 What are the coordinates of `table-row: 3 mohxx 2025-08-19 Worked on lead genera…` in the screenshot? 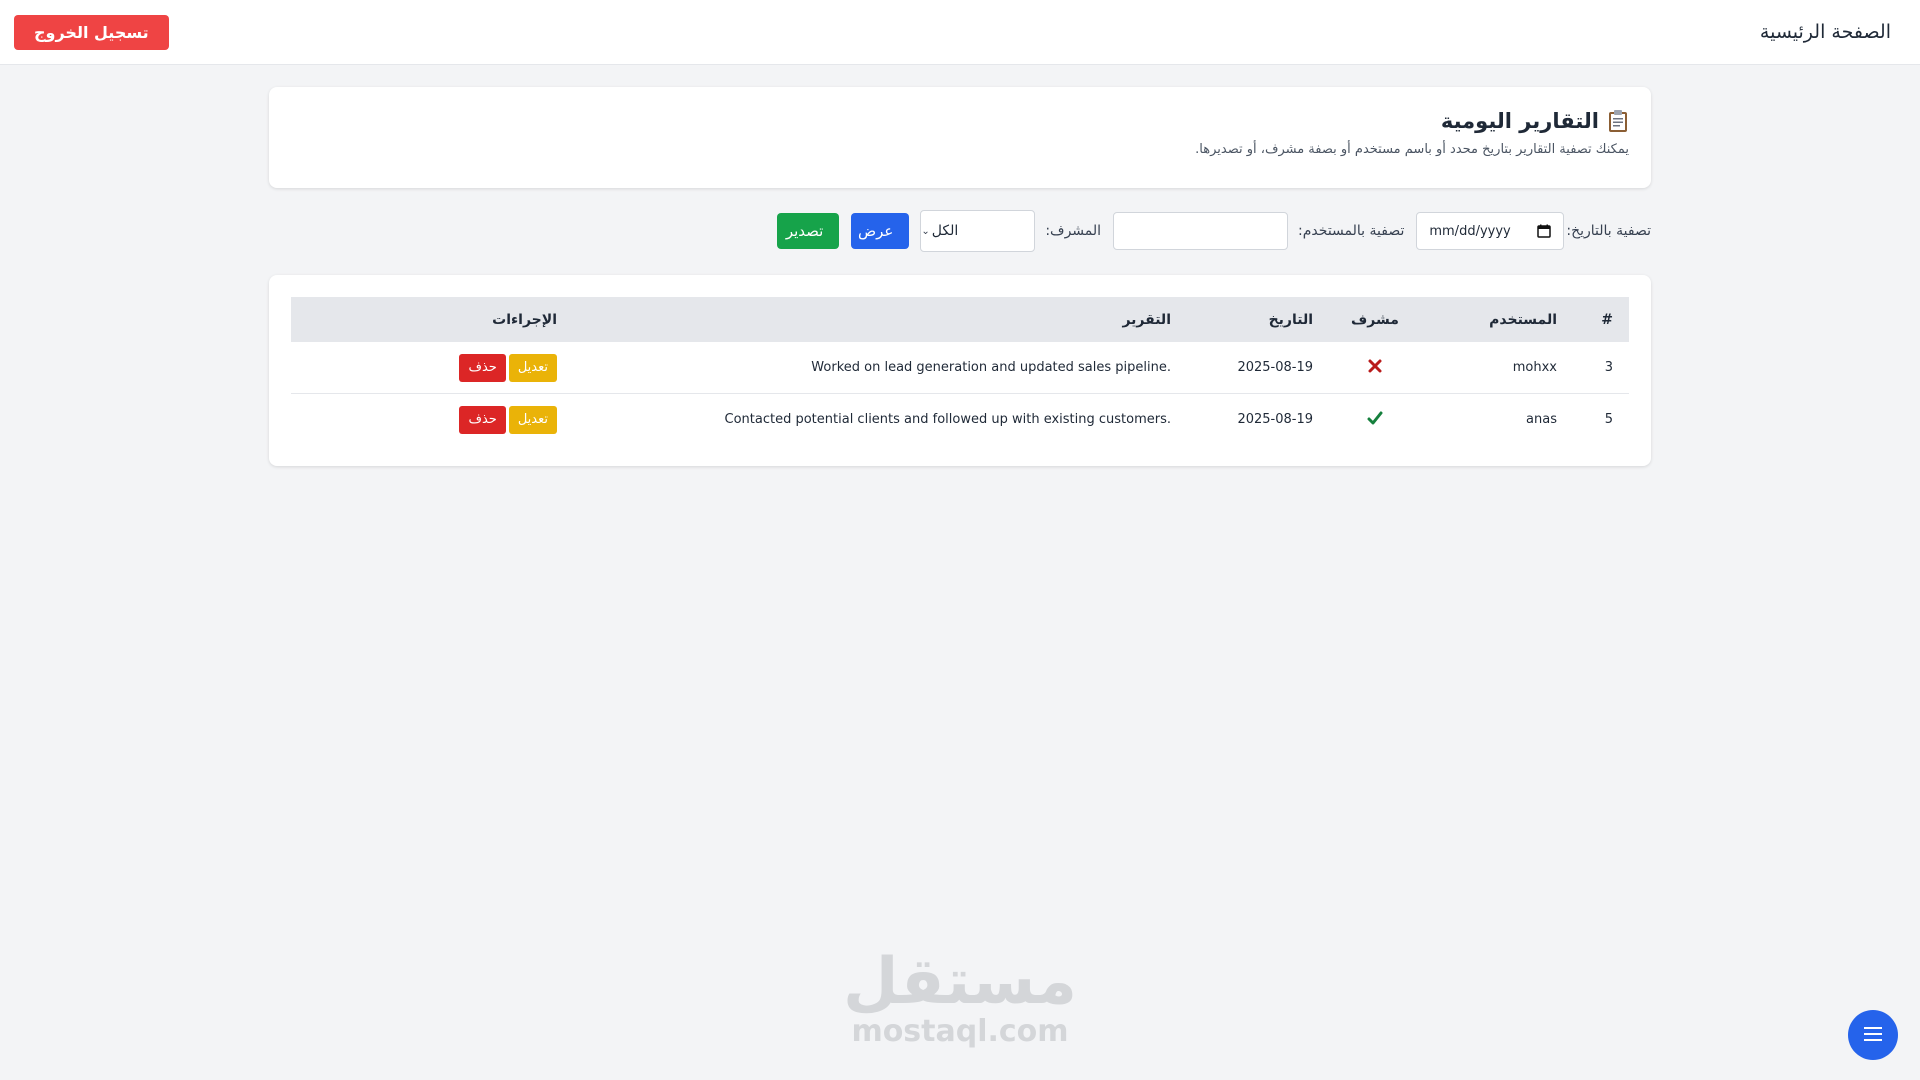 It's located at (960, 368).